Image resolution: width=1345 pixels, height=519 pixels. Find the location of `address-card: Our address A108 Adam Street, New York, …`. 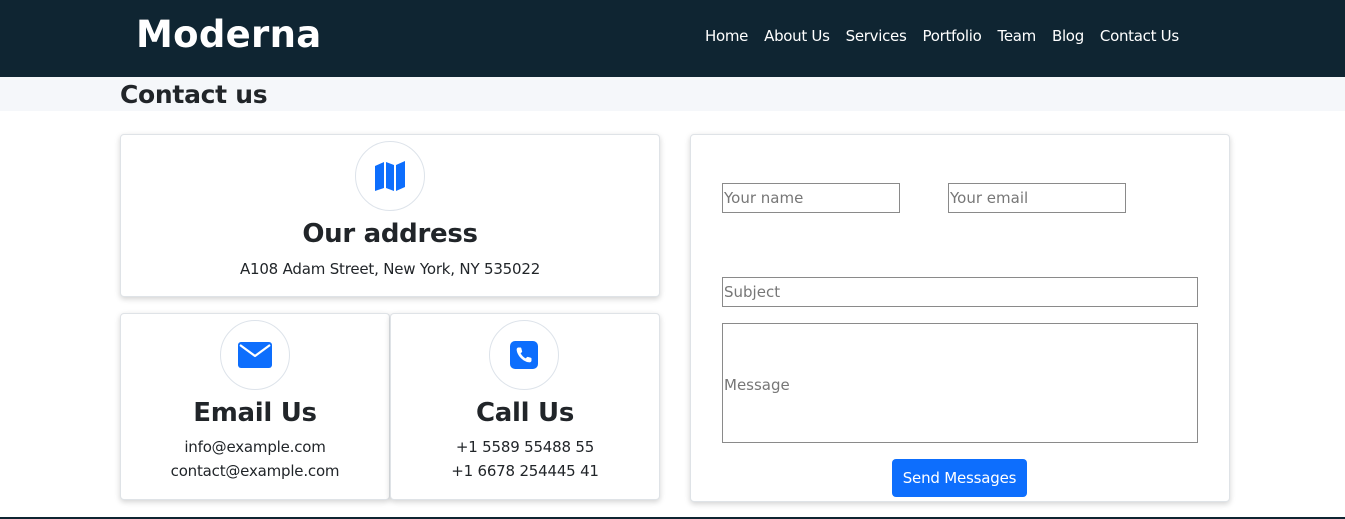

address-card: Our address A108 Adam Street, New York, … is located at coordinates (390, 215).